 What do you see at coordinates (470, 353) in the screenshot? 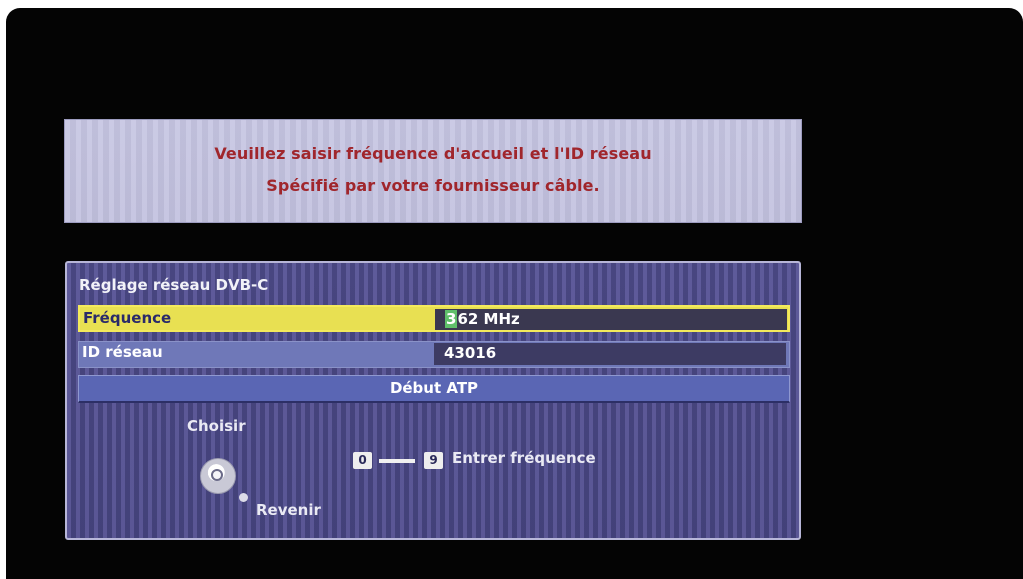
I see `network-id-value: 43016` at bounding box center [470, 353].